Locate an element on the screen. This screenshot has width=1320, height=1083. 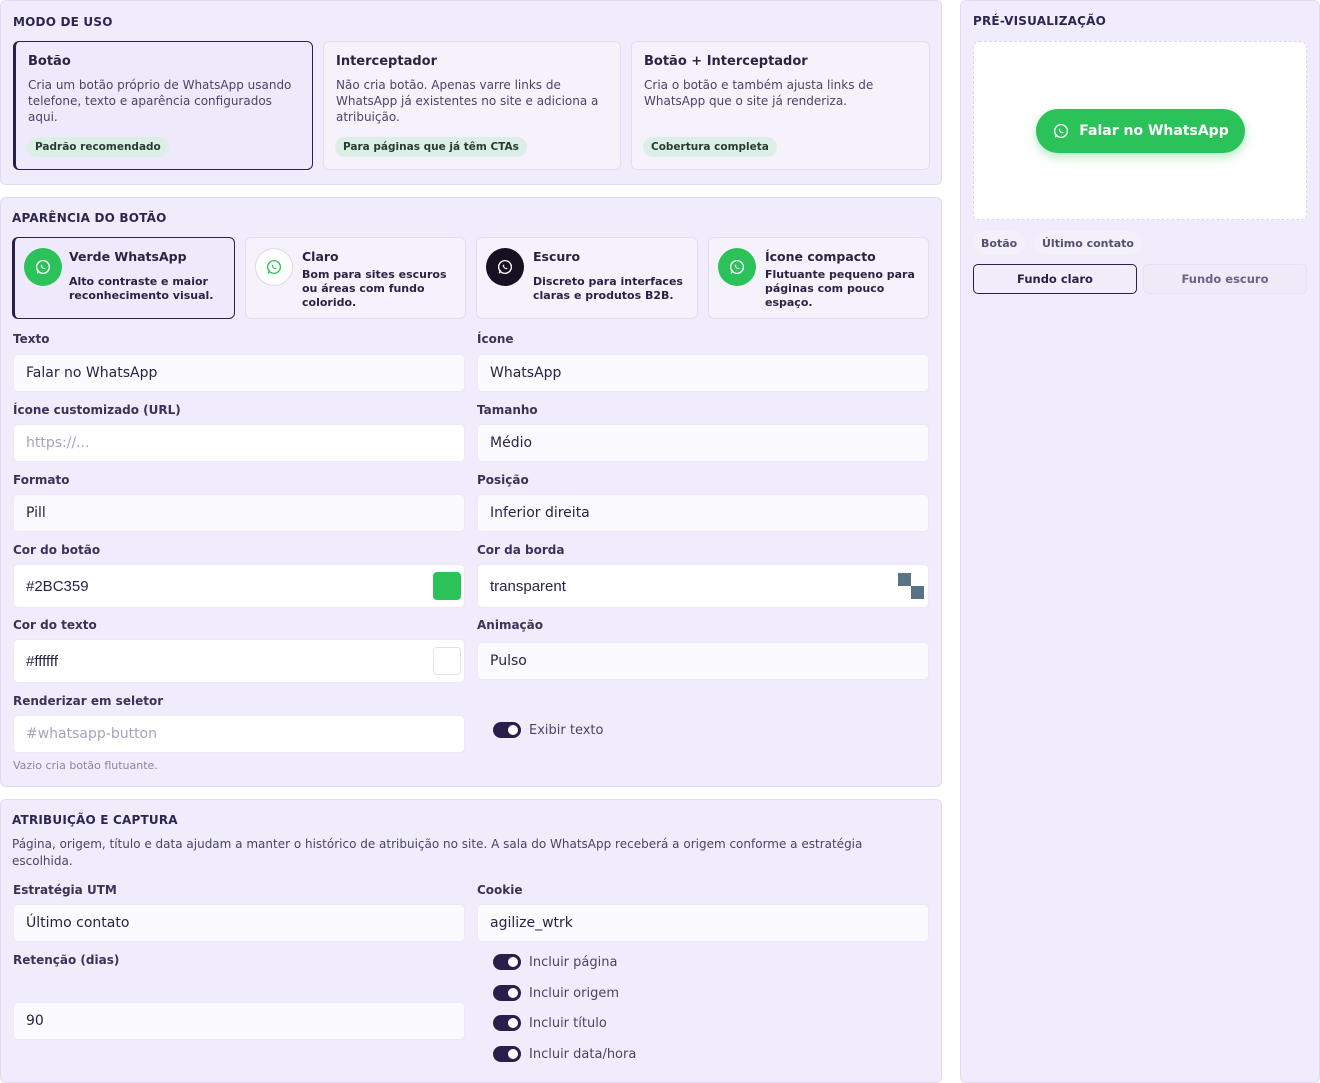
attribution-section-title: ATRIBUIÇÃO E CAPTURA is located at coordinates (95, 820).